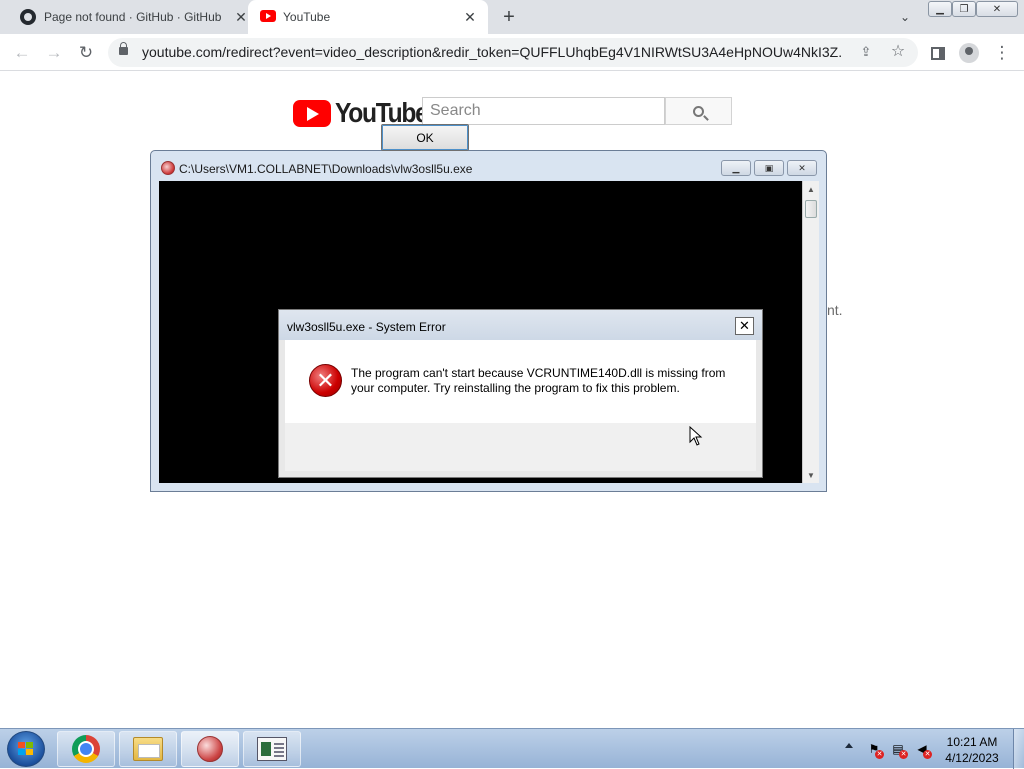 The image size is (1024, 769). I want to click on ok-button: OK, so click(425, 137).